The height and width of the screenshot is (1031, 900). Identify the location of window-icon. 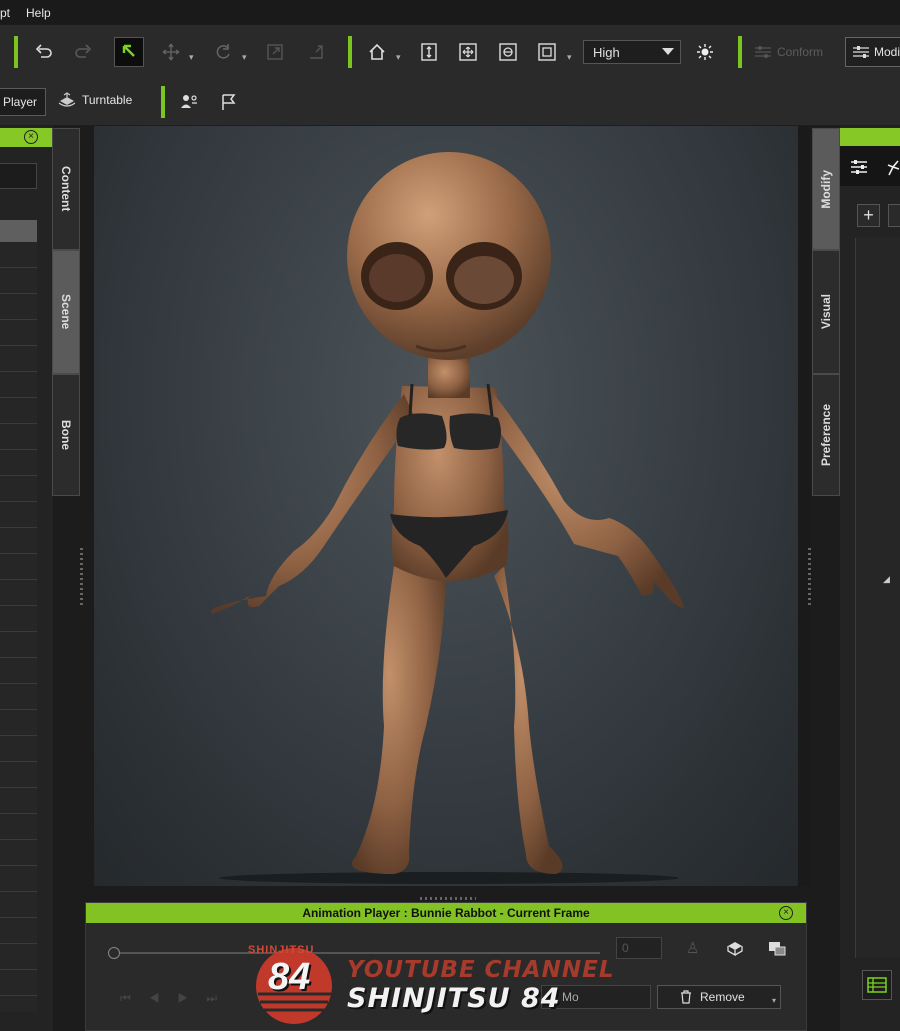
(777, 948).